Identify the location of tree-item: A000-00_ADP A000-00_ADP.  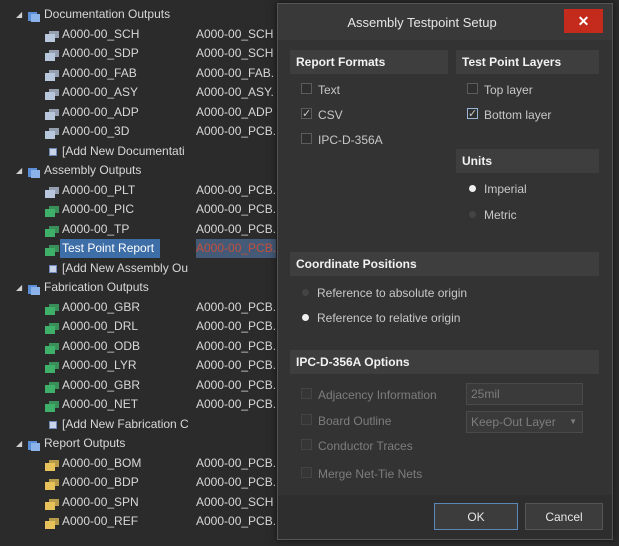
(150, 112).